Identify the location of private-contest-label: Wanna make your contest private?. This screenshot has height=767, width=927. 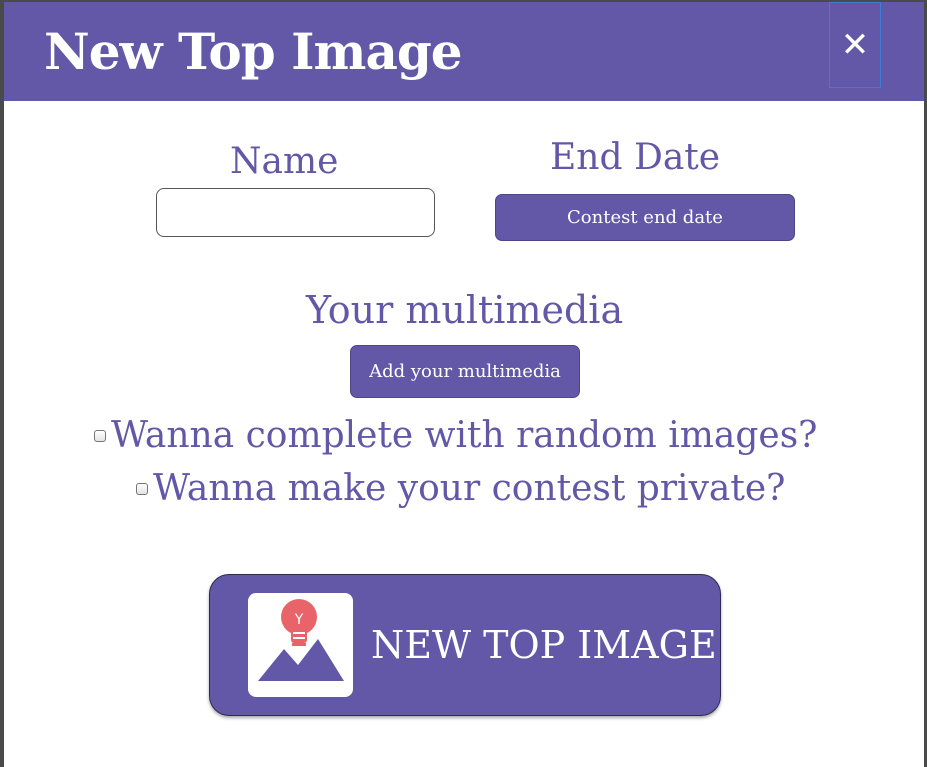
(469, 488).